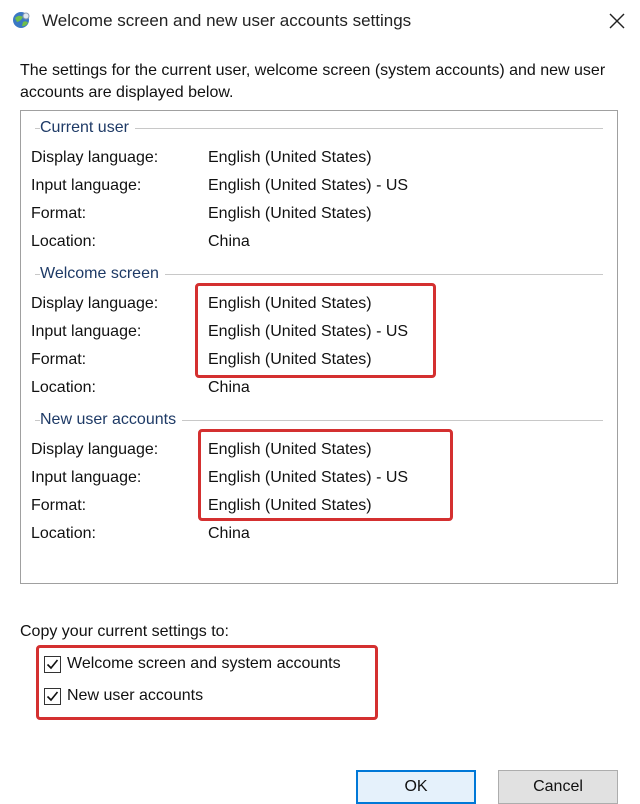 The height and width of the screenshot is (804, 640). I want to click on highlight-box-welcome-screen, so click(315, 330).